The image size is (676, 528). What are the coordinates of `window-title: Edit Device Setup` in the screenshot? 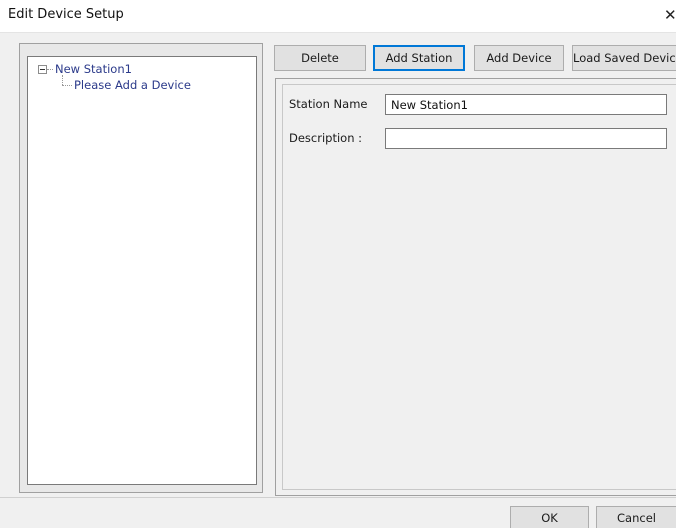 It's located at (66, 14).